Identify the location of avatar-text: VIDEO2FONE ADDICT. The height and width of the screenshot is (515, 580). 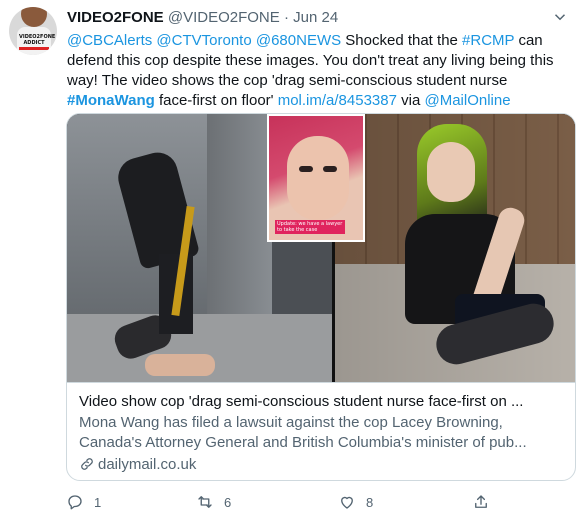
(37, 42).